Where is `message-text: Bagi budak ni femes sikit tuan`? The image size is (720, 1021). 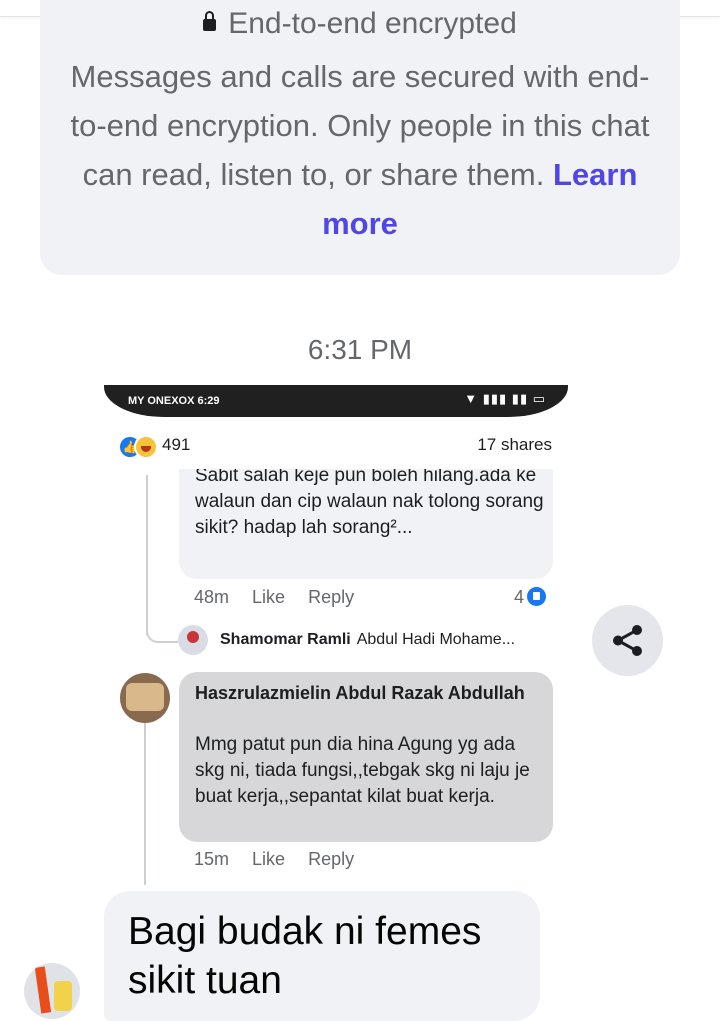 message-text: Bagi budak ni femes sikit tuan is located at coordinates (305, 956).